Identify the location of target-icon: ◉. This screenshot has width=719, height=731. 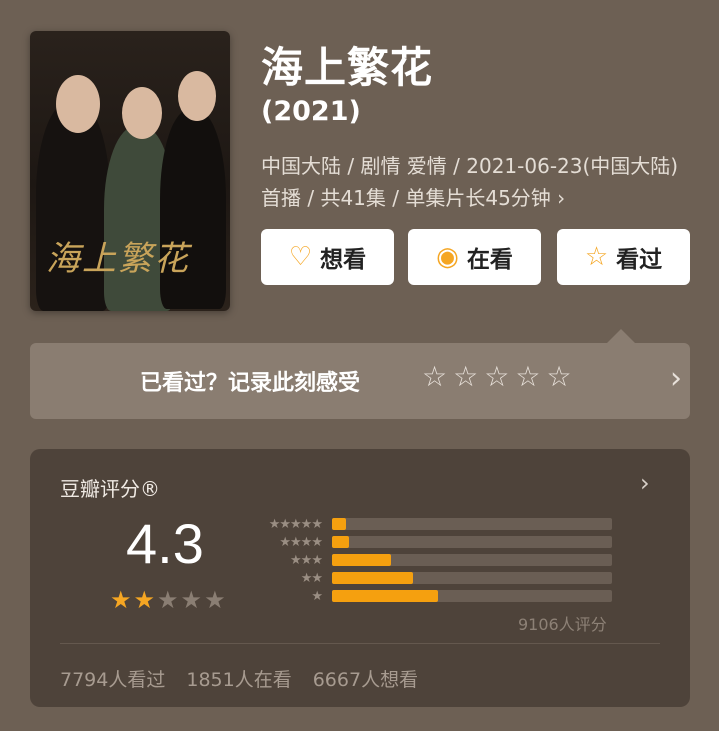
(447, 257).